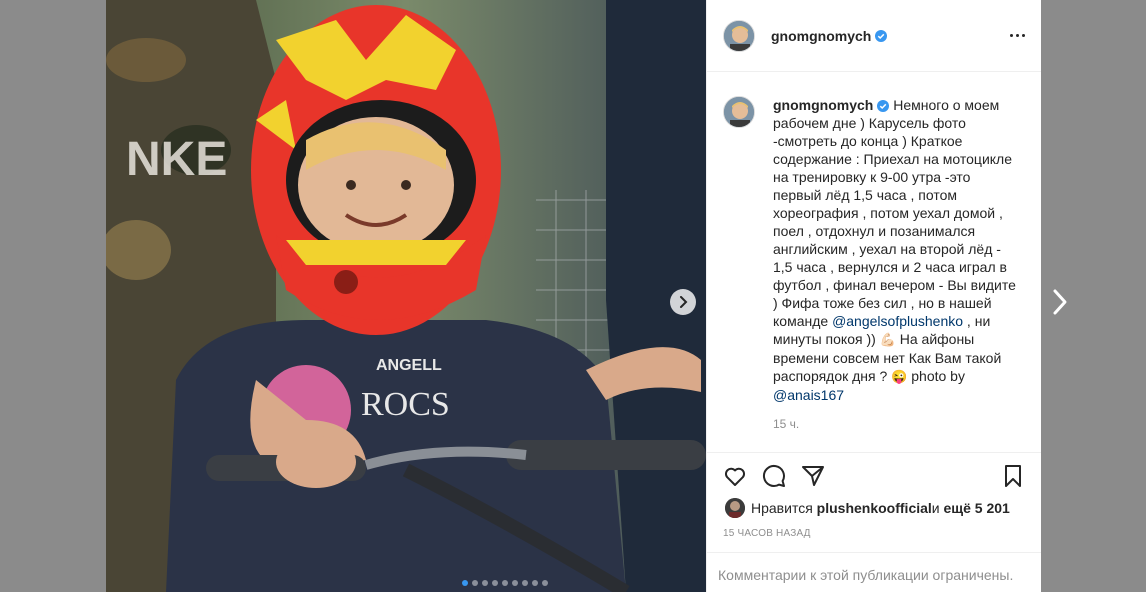 The image size is (1146, 592). I want to click on caption-line: рабочем дне ) Карусель фото, so click(869, 123).